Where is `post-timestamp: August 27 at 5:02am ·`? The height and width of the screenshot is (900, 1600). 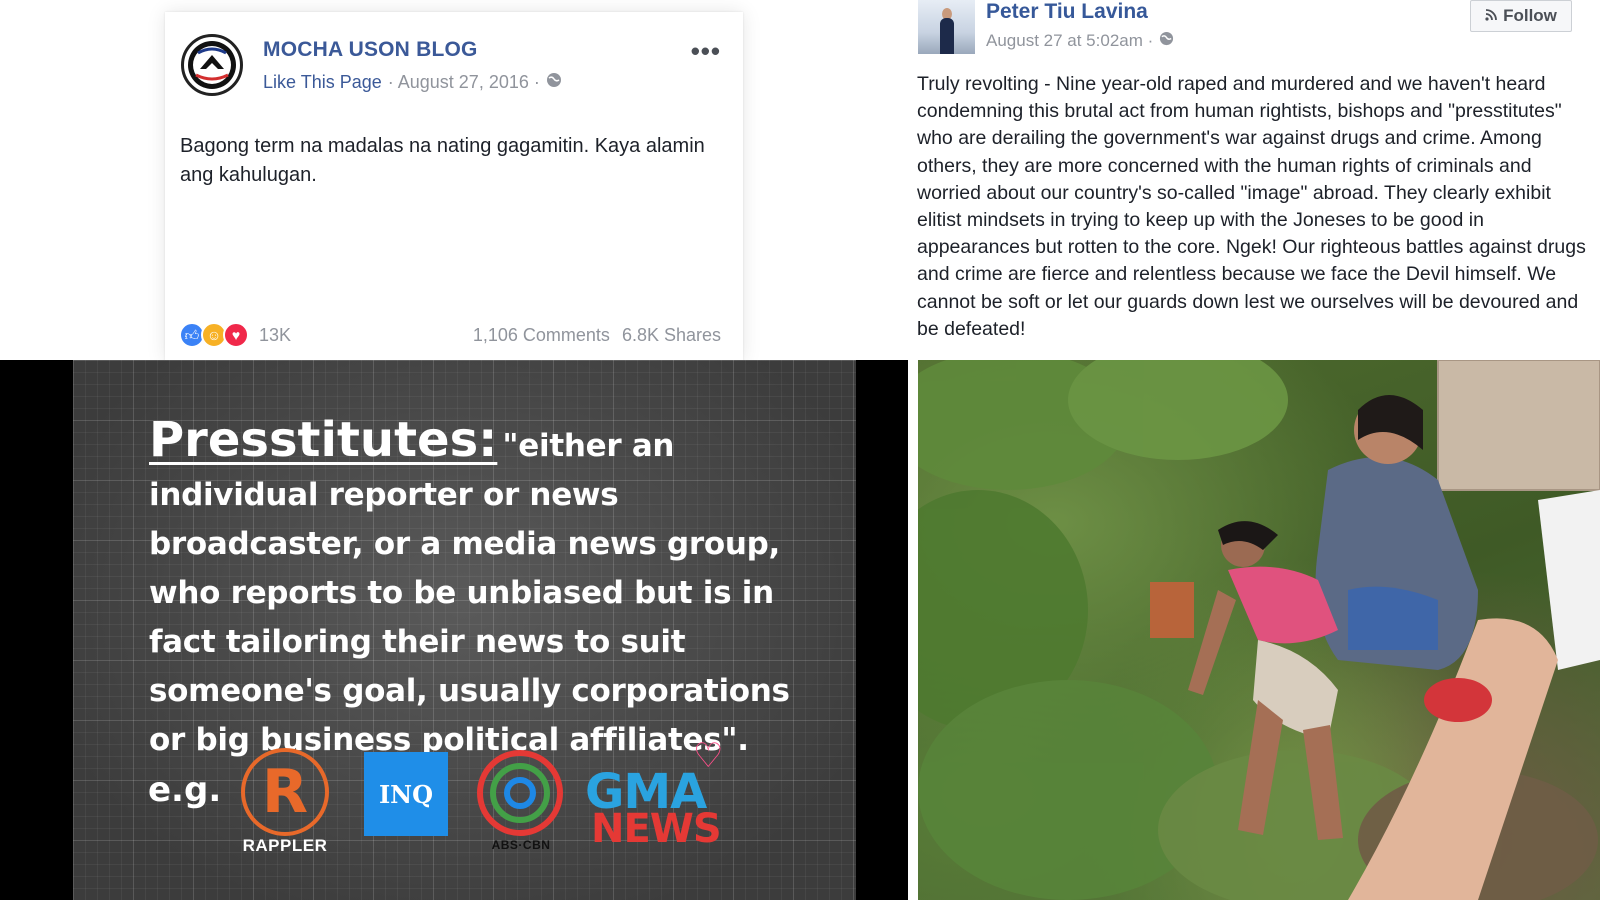 post-timestamp: August 27 at 5:02am · is located at coordinates (1069, 41).